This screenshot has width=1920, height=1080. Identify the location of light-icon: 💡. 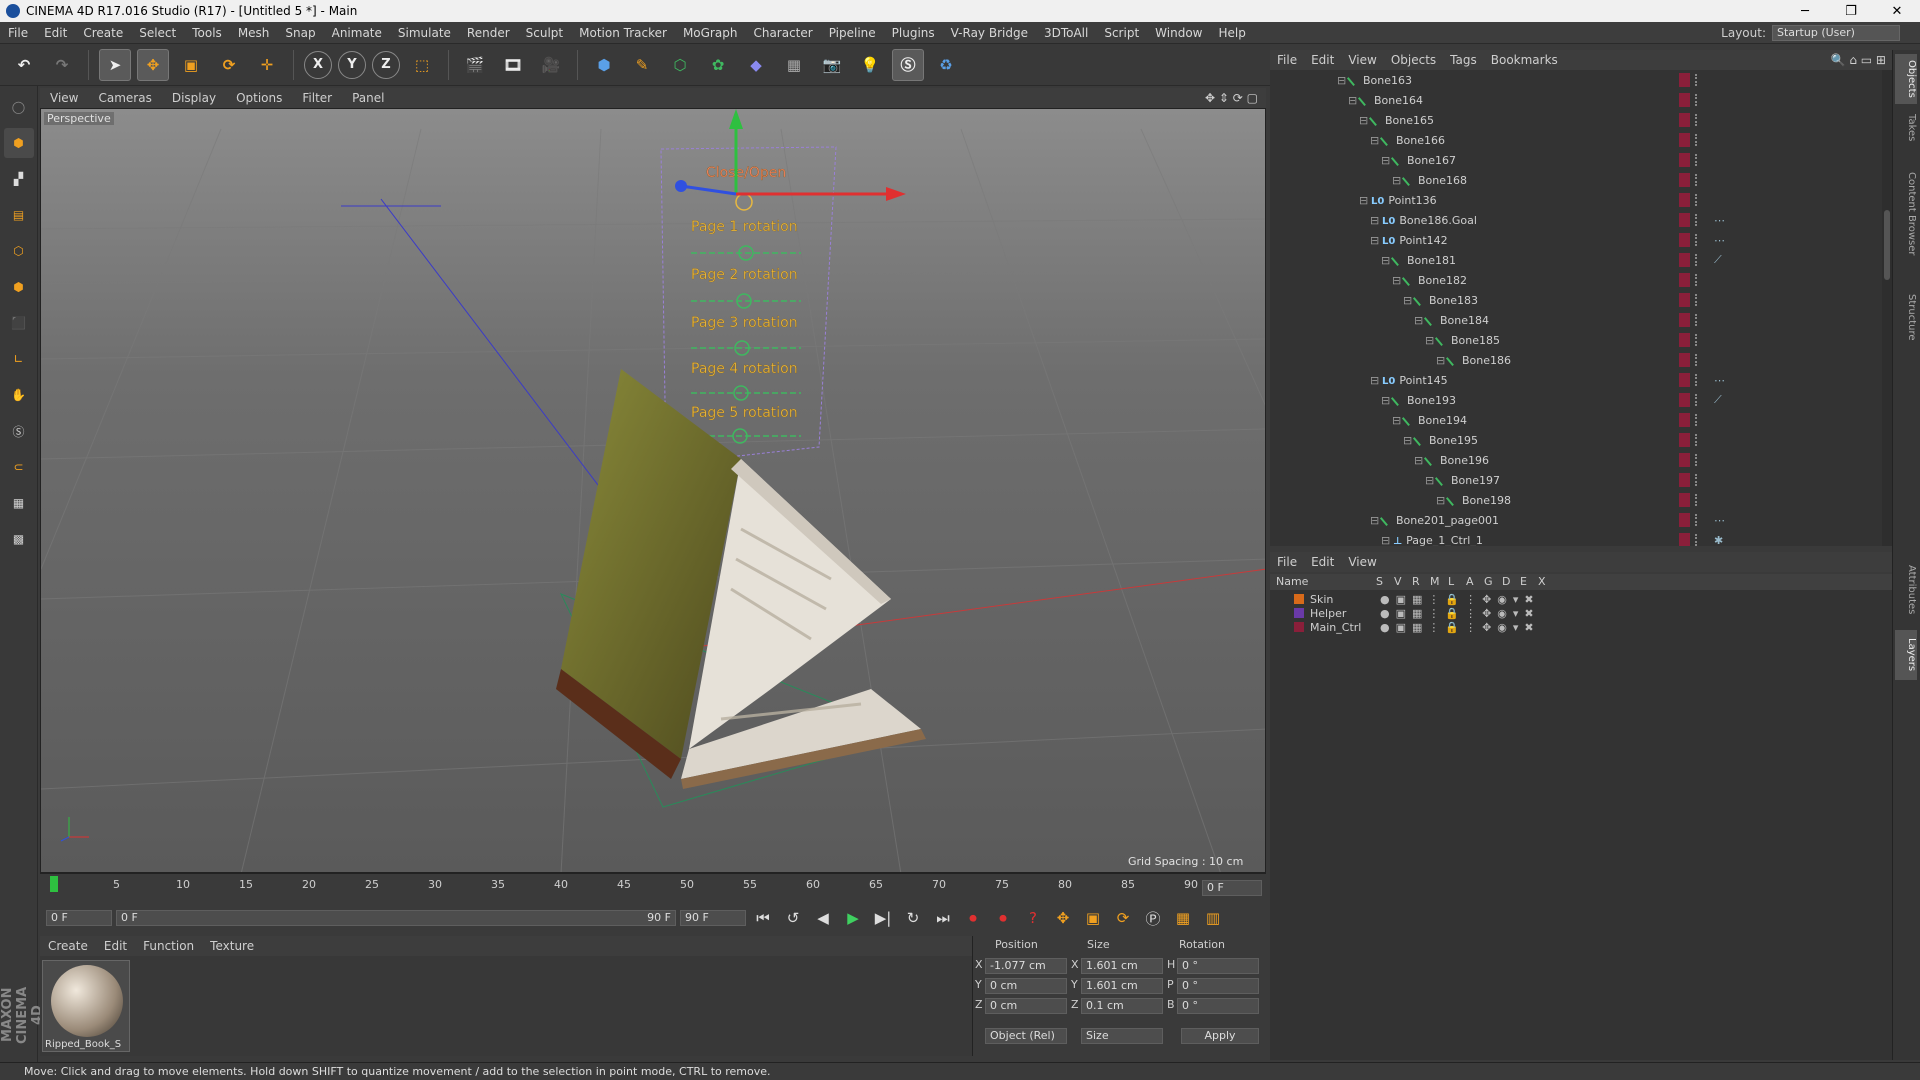
(870, 65).